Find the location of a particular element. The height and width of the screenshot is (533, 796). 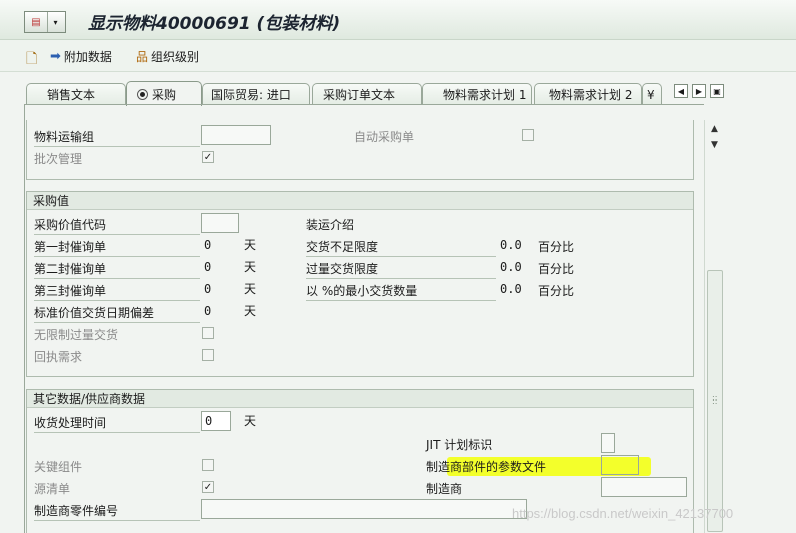

acknowledgment-label: 回执需求 is located at coordinates (58, 357).